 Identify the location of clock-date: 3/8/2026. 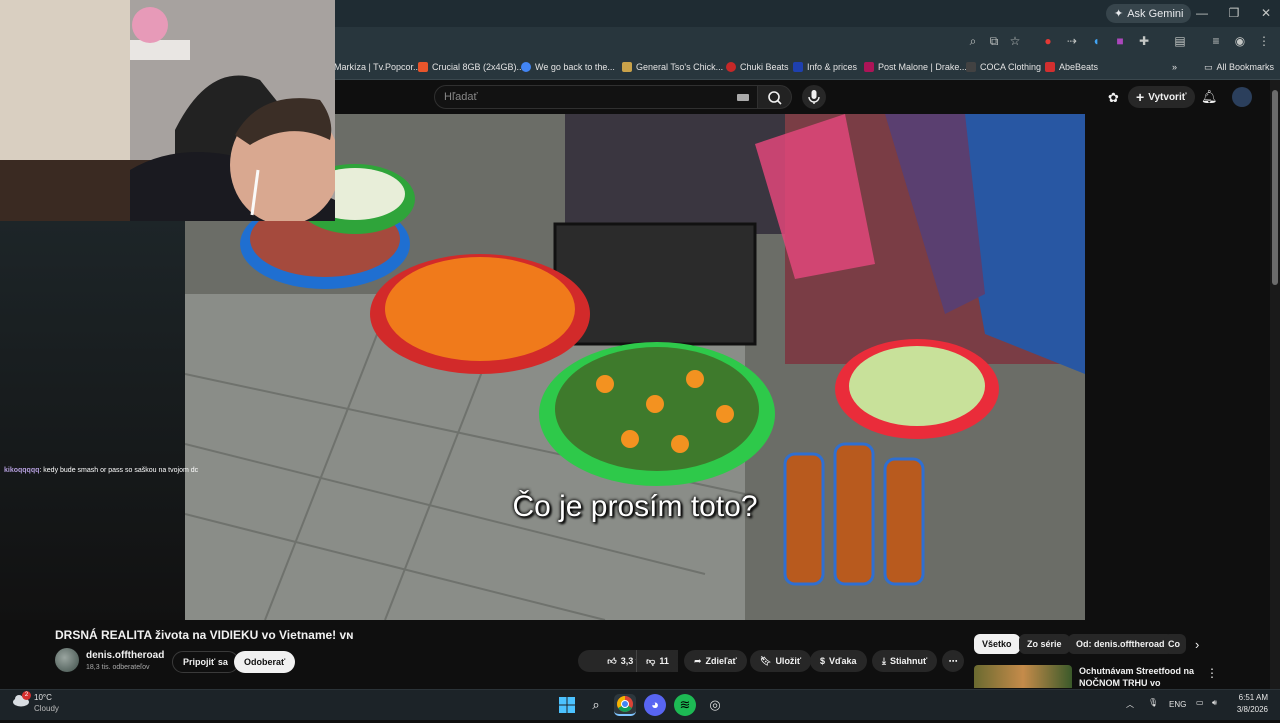
(1251, 709).